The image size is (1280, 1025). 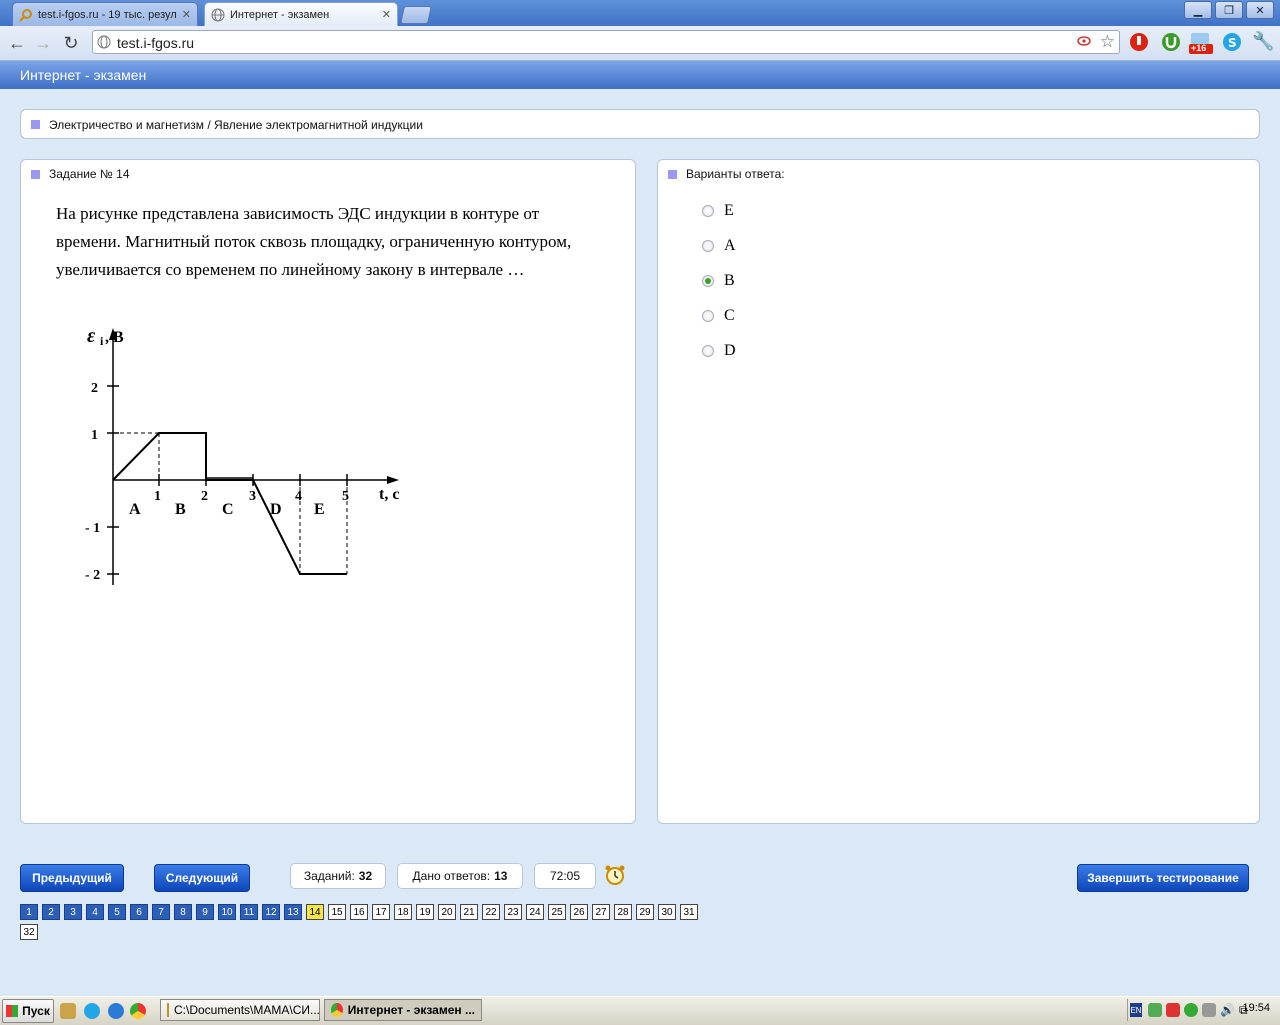 I want to click on question-number-21: 21, so click(x=469, y=912).